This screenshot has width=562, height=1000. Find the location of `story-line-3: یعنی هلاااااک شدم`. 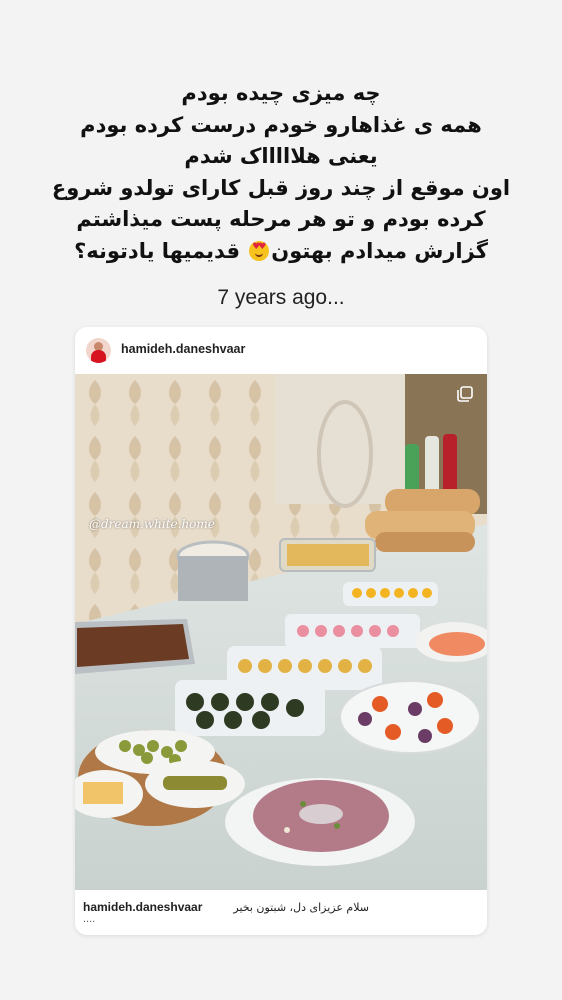

story-line-3: یعنی هلاااااک شدم is located at coordinates (281, 156).